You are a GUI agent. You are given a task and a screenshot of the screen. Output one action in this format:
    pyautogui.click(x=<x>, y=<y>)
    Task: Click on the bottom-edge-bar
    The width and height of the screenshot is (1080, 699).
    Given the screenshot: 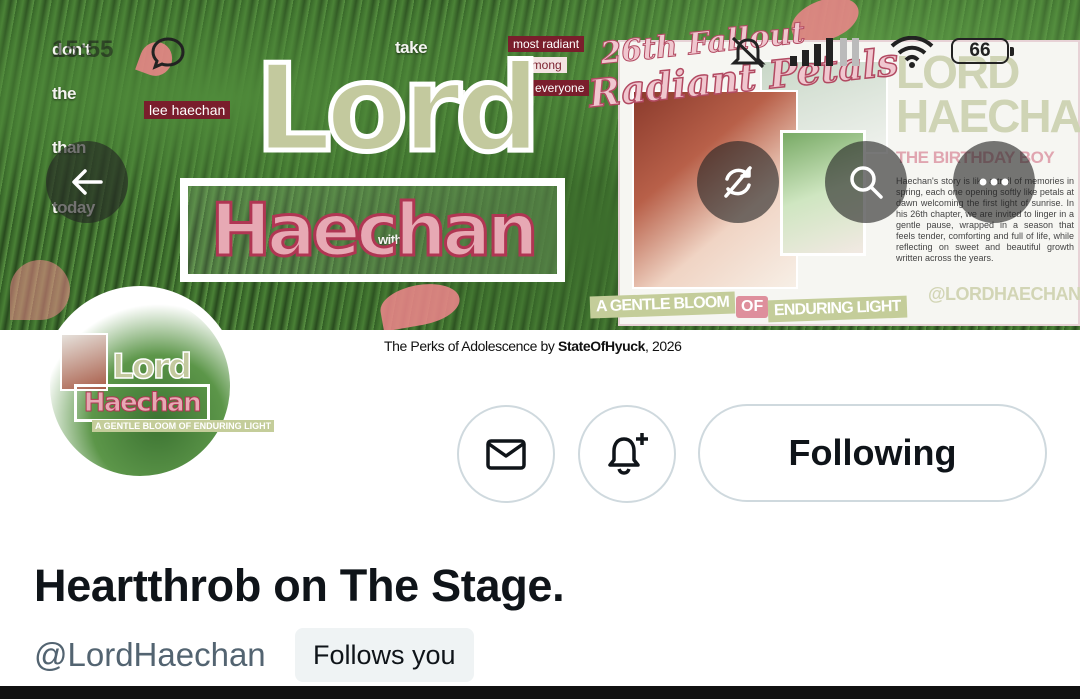 What is the action you would take?
    pyautogui.click(x=540, y=692)
    